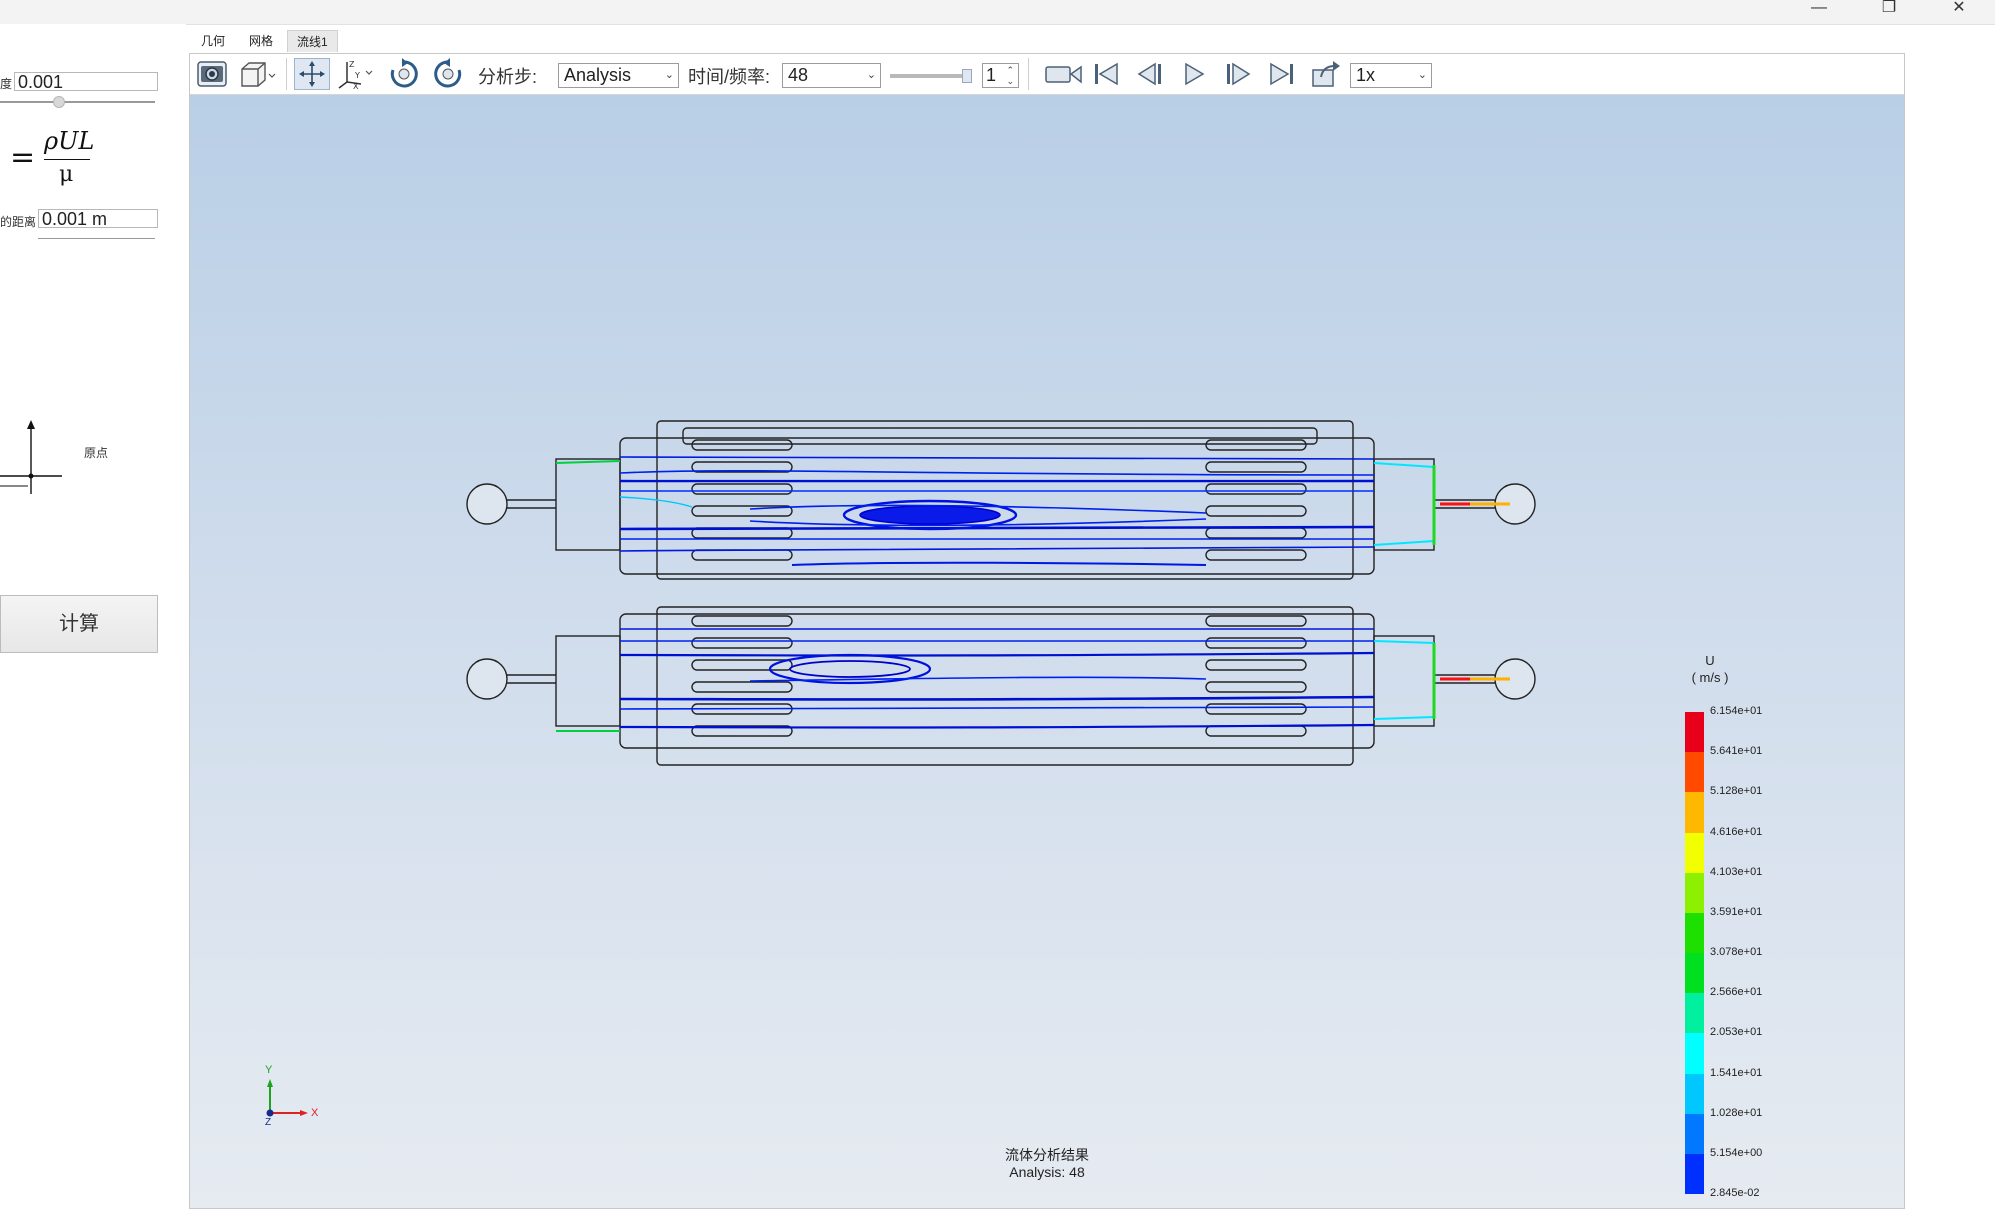 Image resolution: width=1995 pixels, height=1223 pixels. I want to click on legend-tick-label: 4.103e+01, so click(1736, 871).